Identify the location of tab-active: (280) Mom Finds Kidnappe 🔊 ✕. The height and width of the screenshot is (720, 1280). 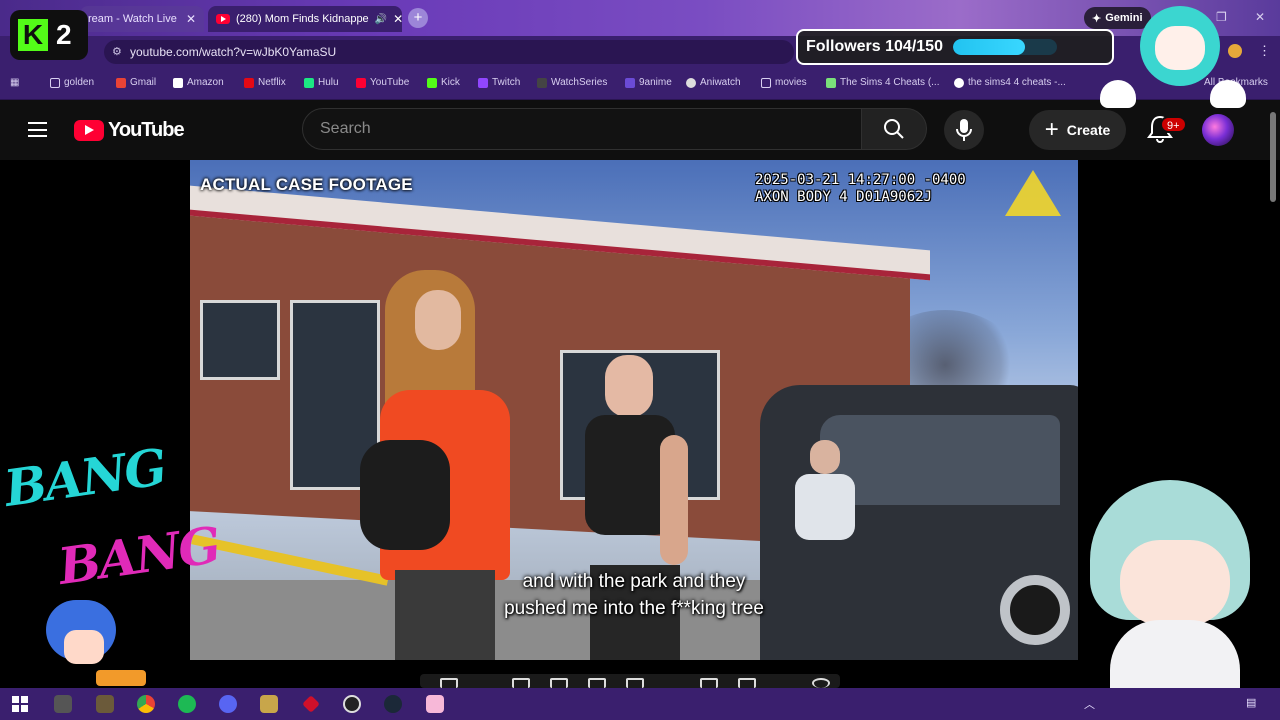
(305, 19).